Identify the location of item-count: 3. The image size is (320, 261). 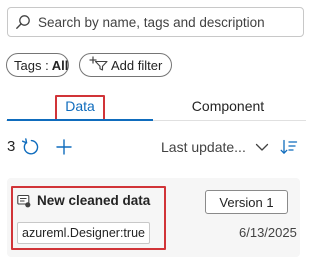
(11, 146).